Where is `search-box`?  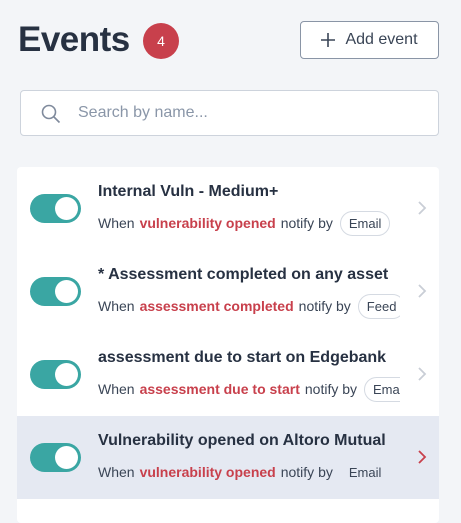 search-box is located at coordinates (229, 113).